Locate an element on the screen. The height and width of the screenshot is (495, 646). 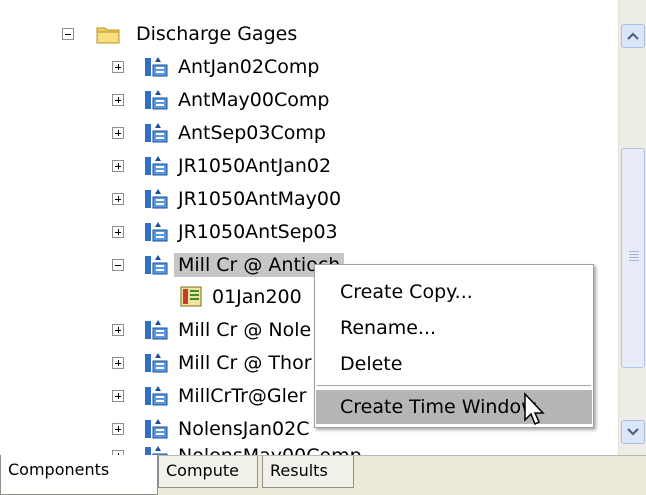
vertical-scrollbar is located at coordinates (632, 227).